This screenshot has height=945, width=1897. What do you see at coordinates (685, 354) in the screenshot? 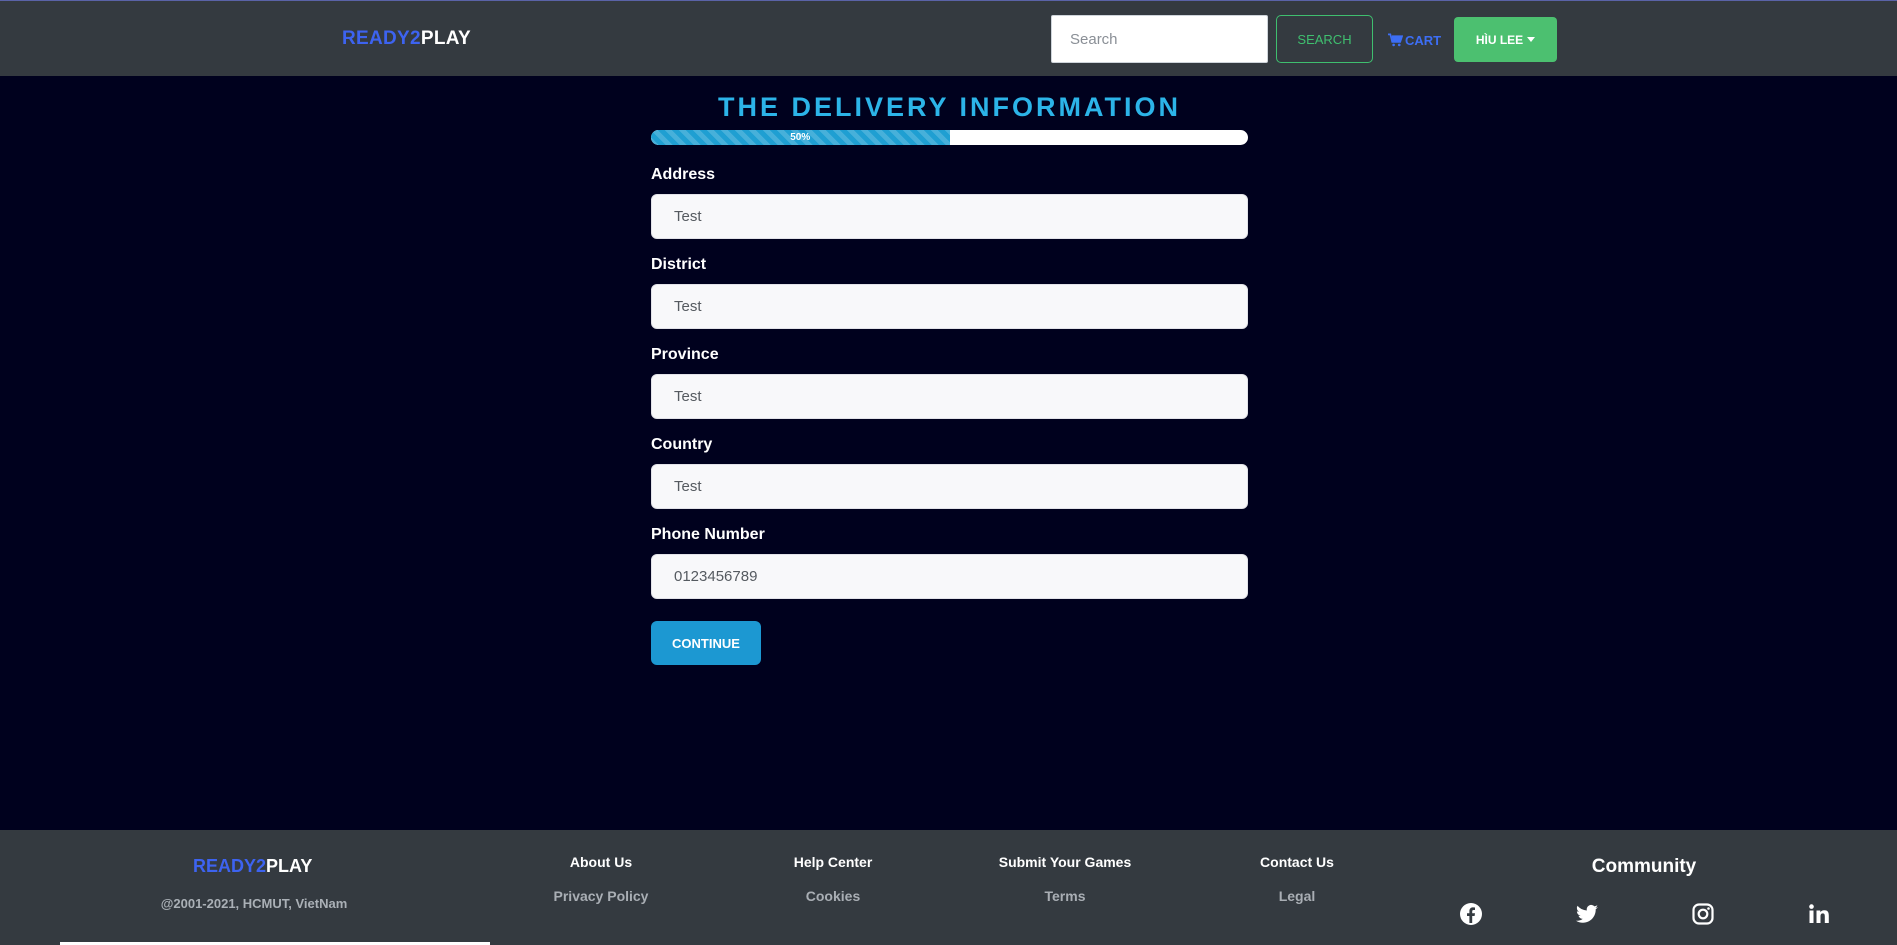
I see `province-label: Province` at bounding box center [685, 354].